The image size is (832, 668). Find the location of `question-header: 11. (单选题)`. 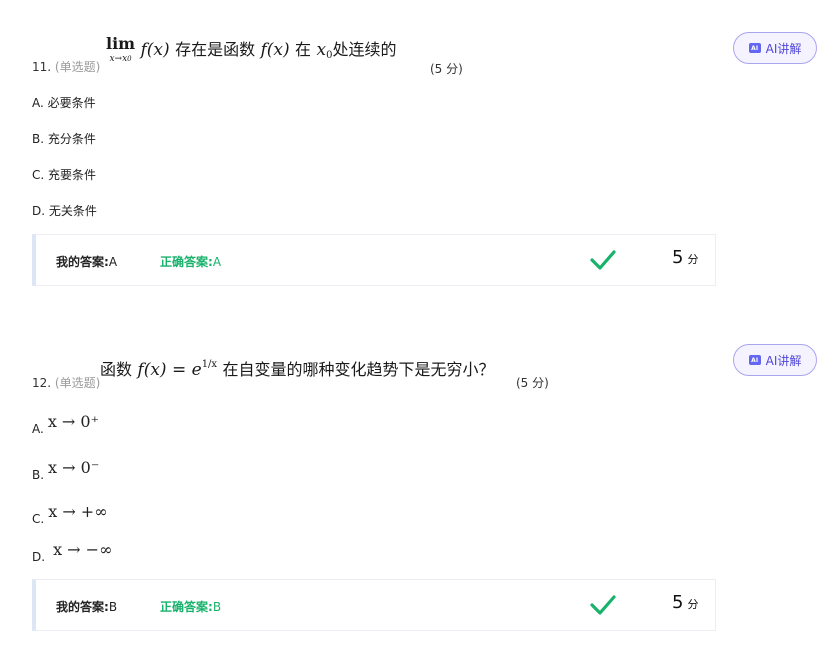

question-header: 11. (单选题) is located at coordinates (66, 66).